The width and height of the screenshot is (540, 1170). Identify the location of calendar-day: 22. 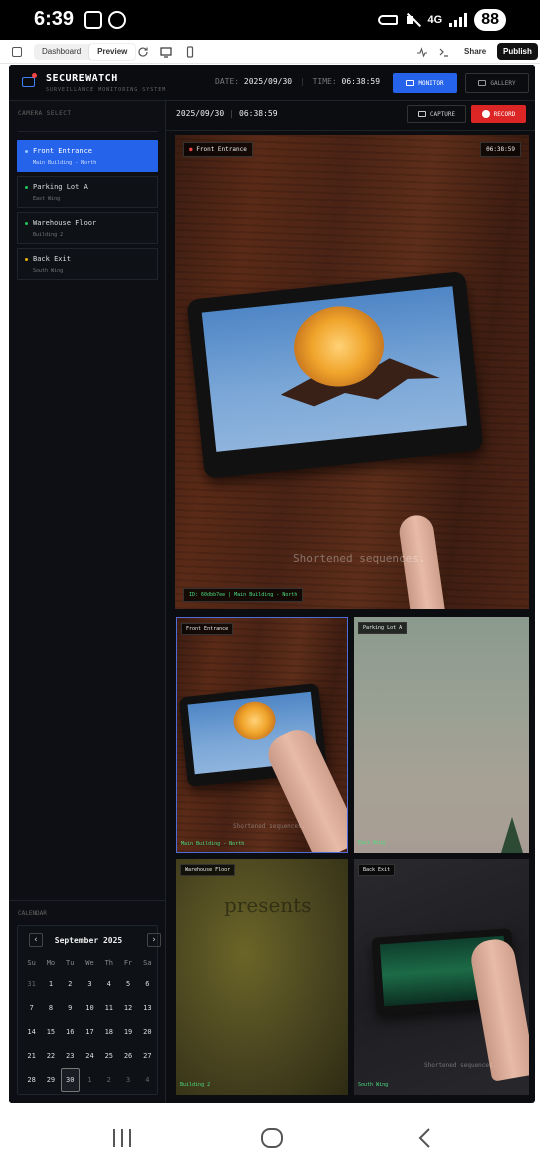
(50, 1056).